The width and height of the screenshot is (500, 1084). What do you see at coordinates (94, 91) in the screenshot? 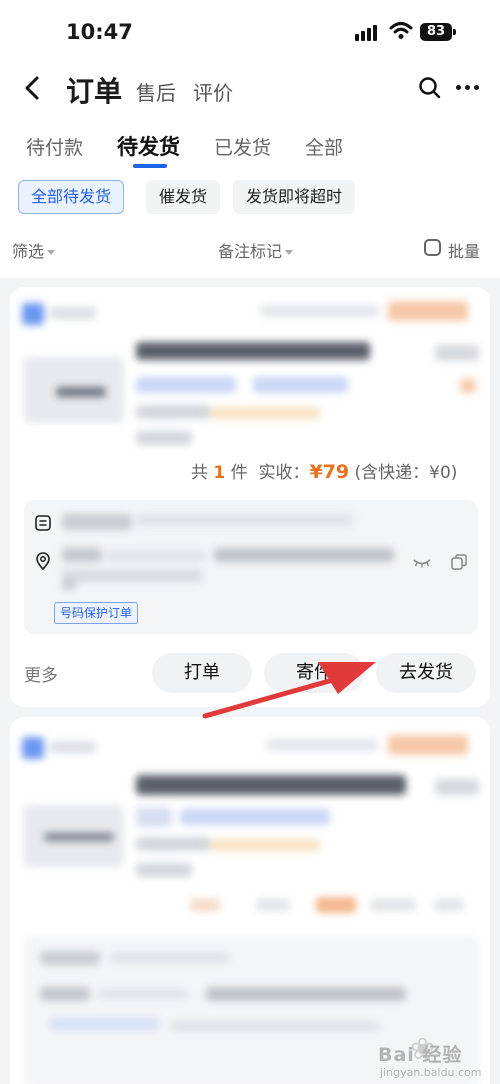
I see `page-title: 订单` at bounding box center [94, 91].